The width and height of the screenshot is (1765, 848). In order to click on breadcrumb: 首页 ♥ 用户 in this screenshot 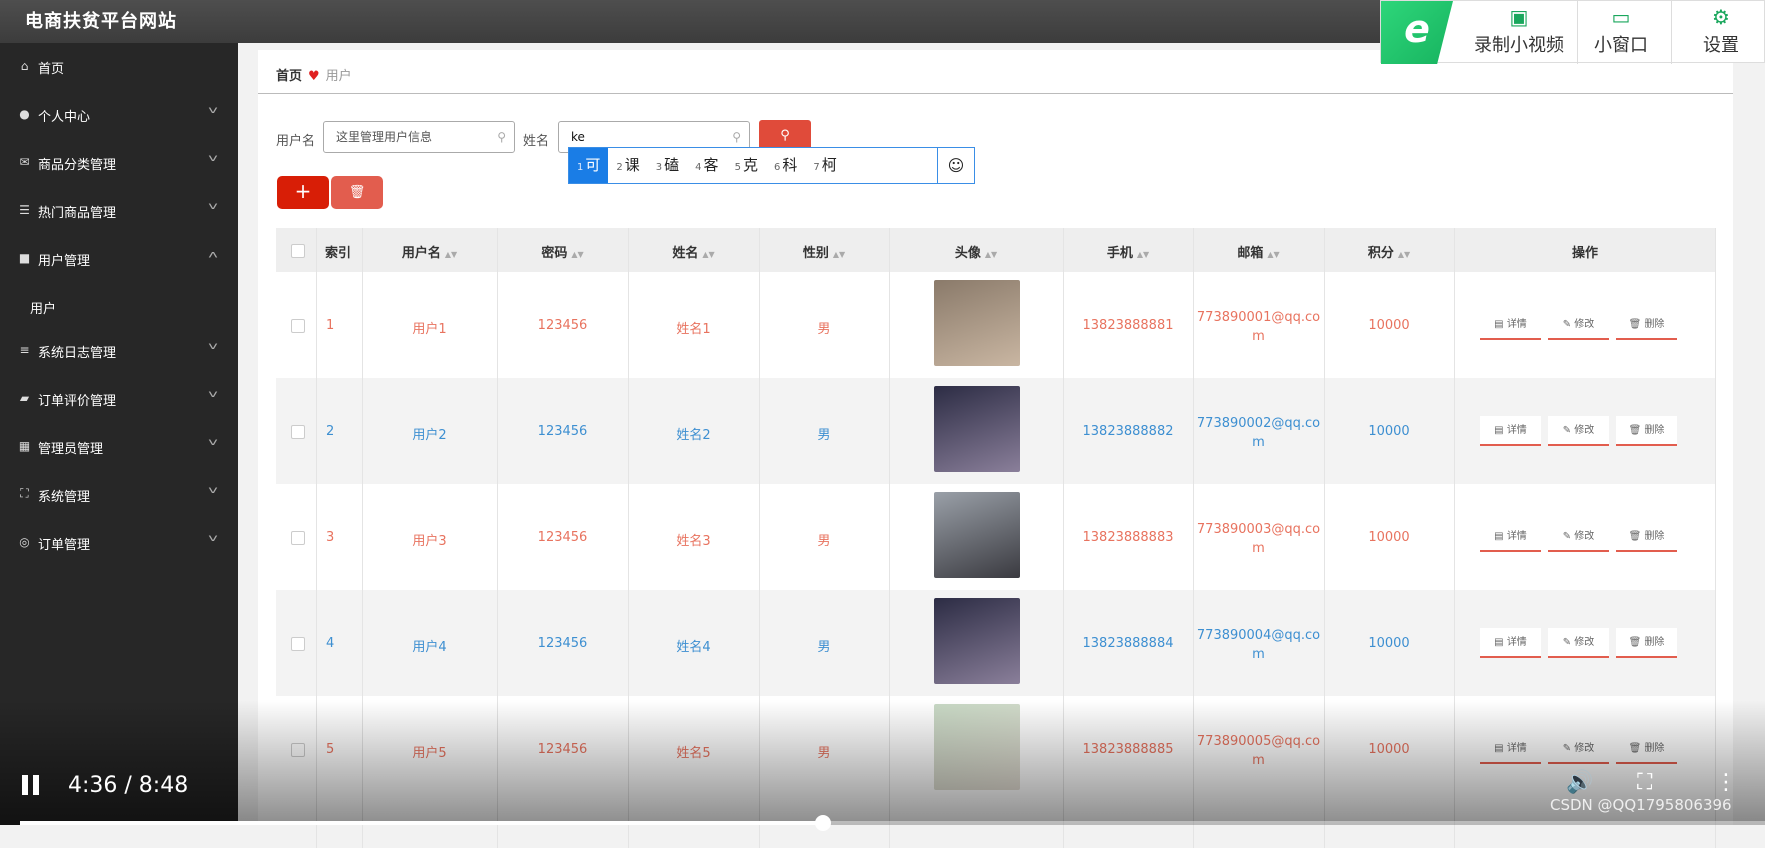, I will do `click(314, 74)`.